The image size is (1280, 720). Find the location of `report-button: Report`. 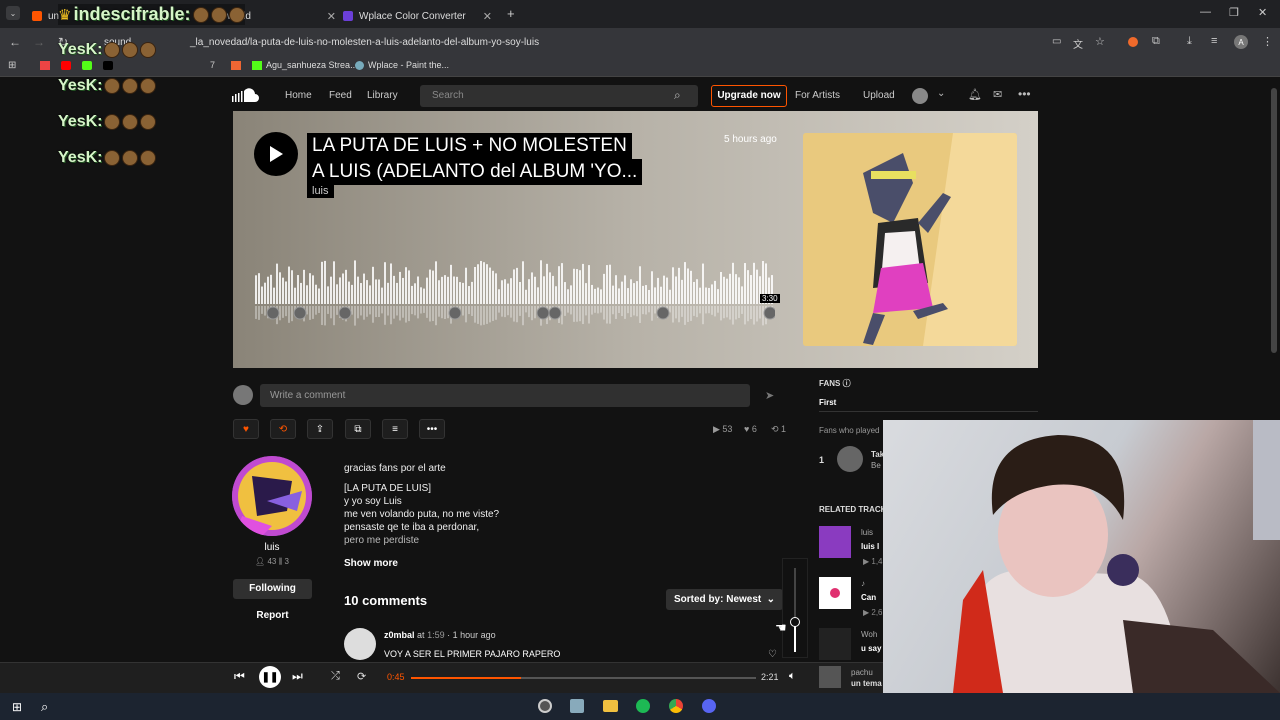

report-button: Report is located at coordinates (272, 615).